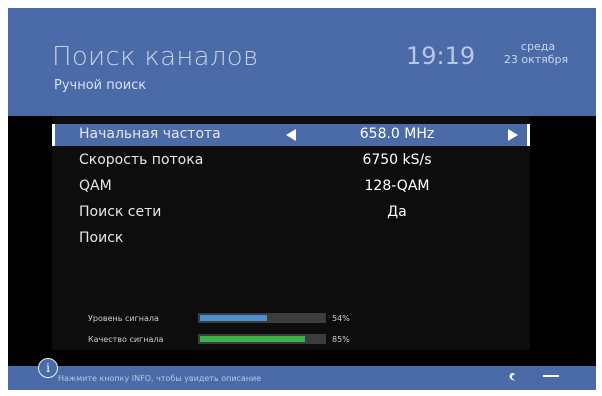 Image resolution: width=602 pixels, height=396 pixels. Describe the element at coordinates (141, 160) in the screenshot. I see `setting-label: Скорость потока` at that location.